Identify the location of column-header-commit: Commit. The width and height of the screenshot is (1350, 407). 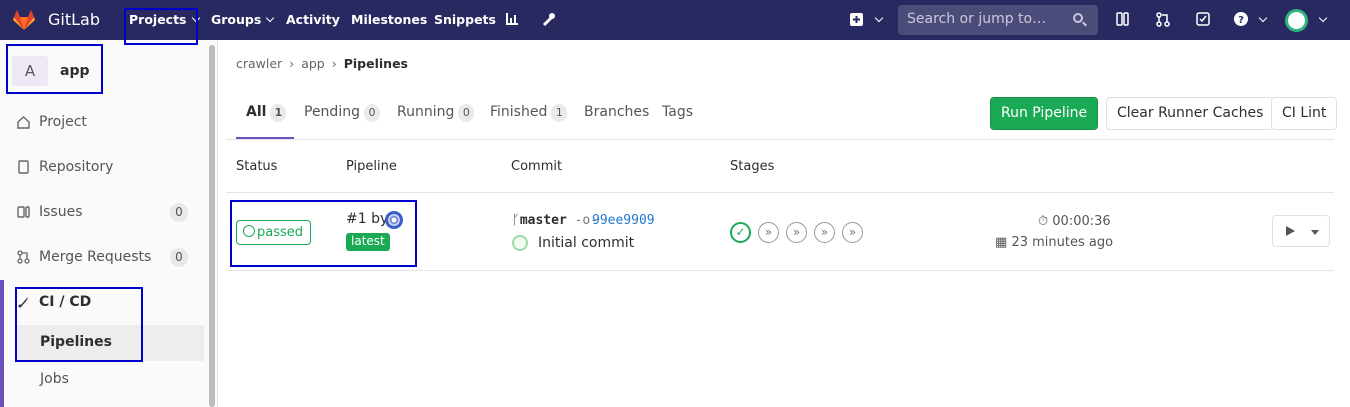
(537, 166).